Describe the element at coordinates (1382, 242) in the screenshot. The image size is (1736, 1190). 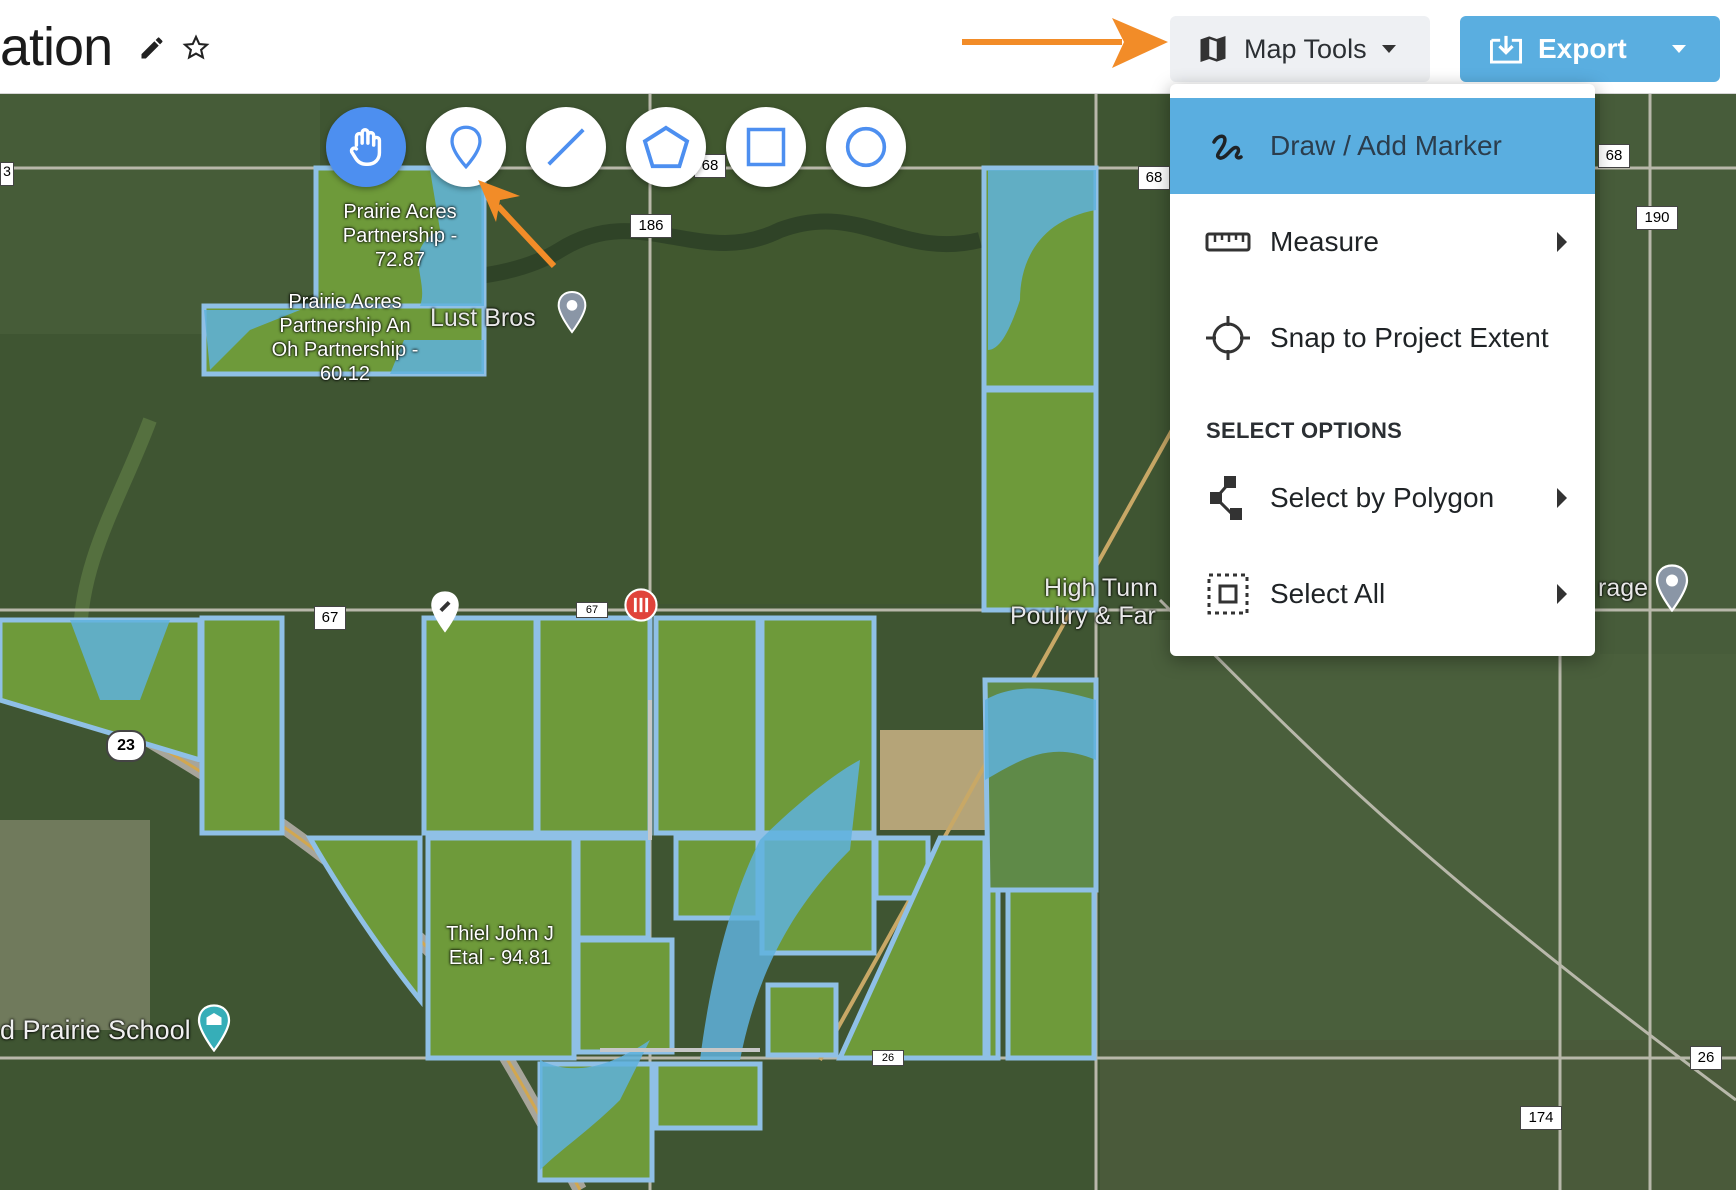
I see `menu-item-measure: Measure` at that location.